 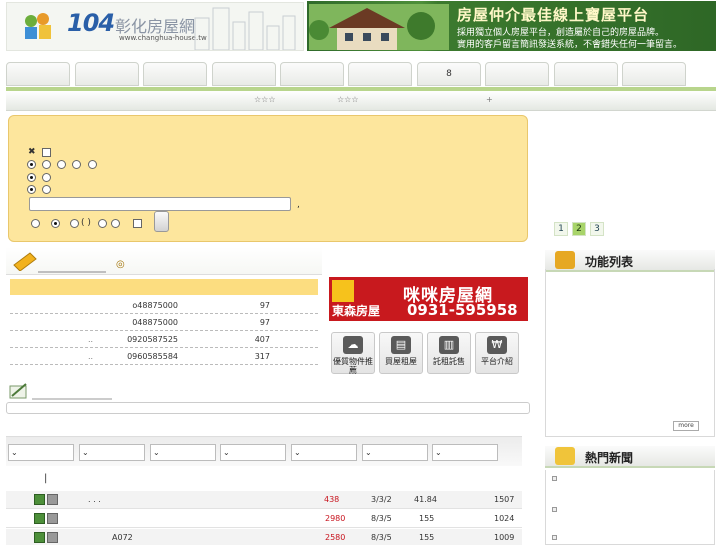 What do you see at coordinates (449, 361) in the screenshot?
I see `quick-link-label: 託租託售` at bounding box center [449, 361].